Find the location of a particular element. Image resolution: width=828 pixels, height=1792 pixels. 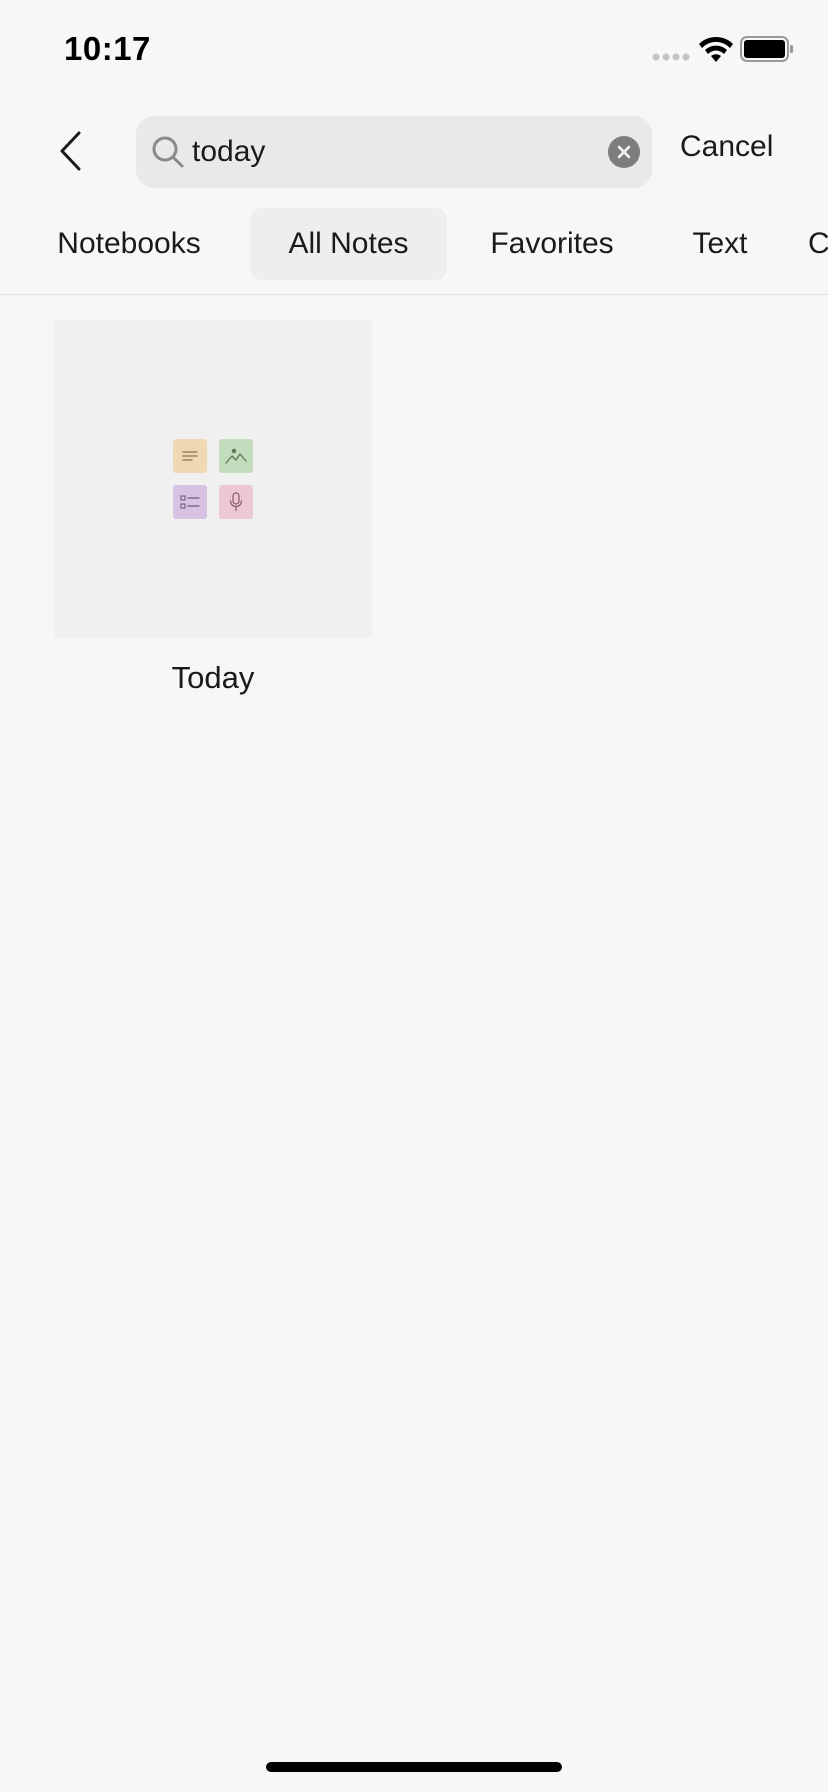

chevron-left-icon is located at coordinates (70, 151).